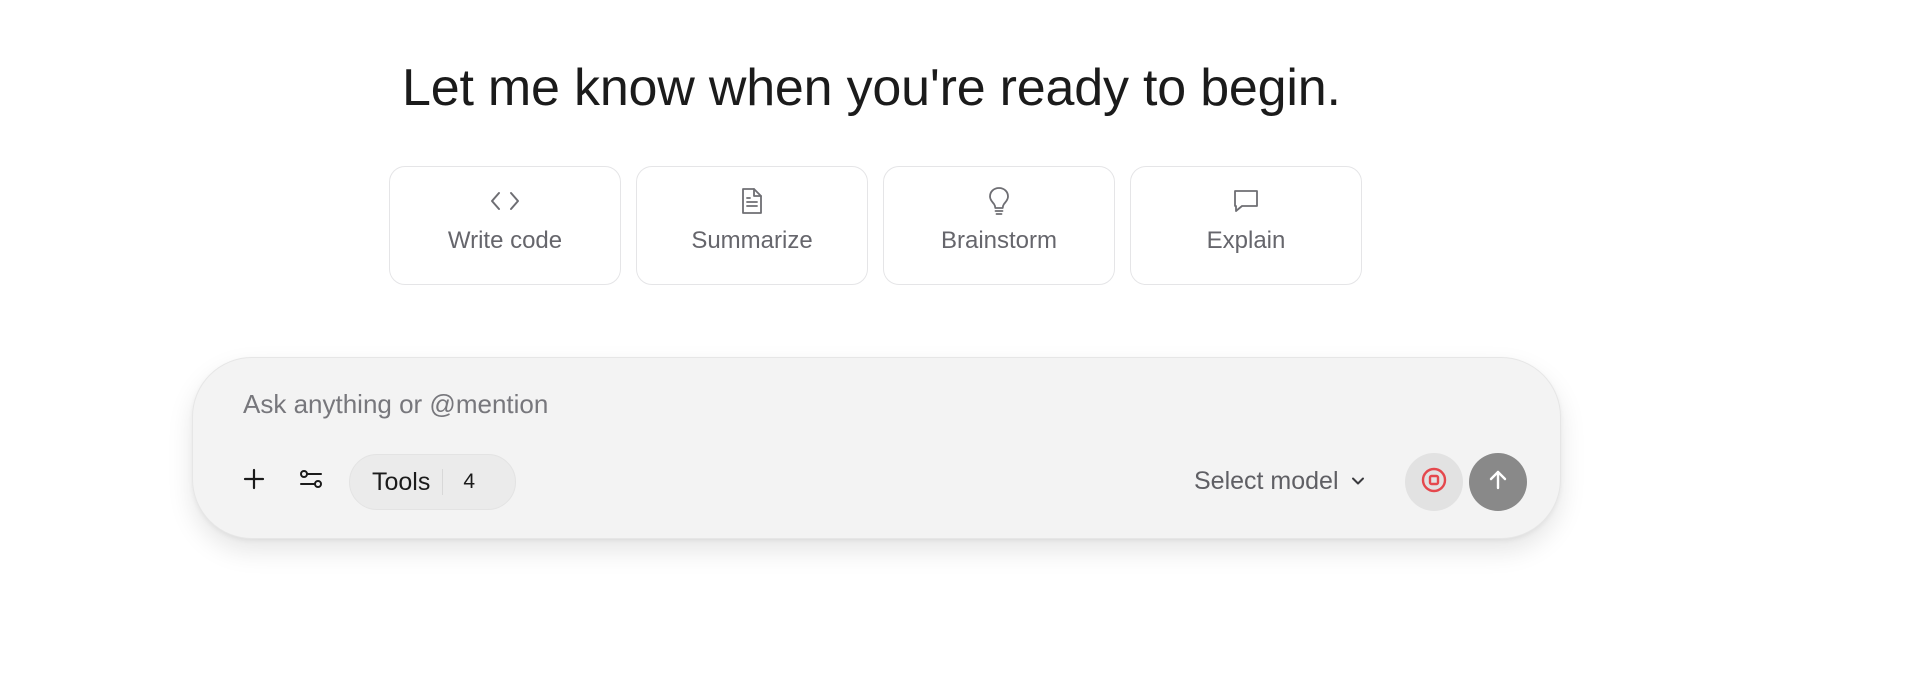  Describe the element at coordinates (752, 240) in the screenshot. I see `suggestion-label: Summarize` at that location.